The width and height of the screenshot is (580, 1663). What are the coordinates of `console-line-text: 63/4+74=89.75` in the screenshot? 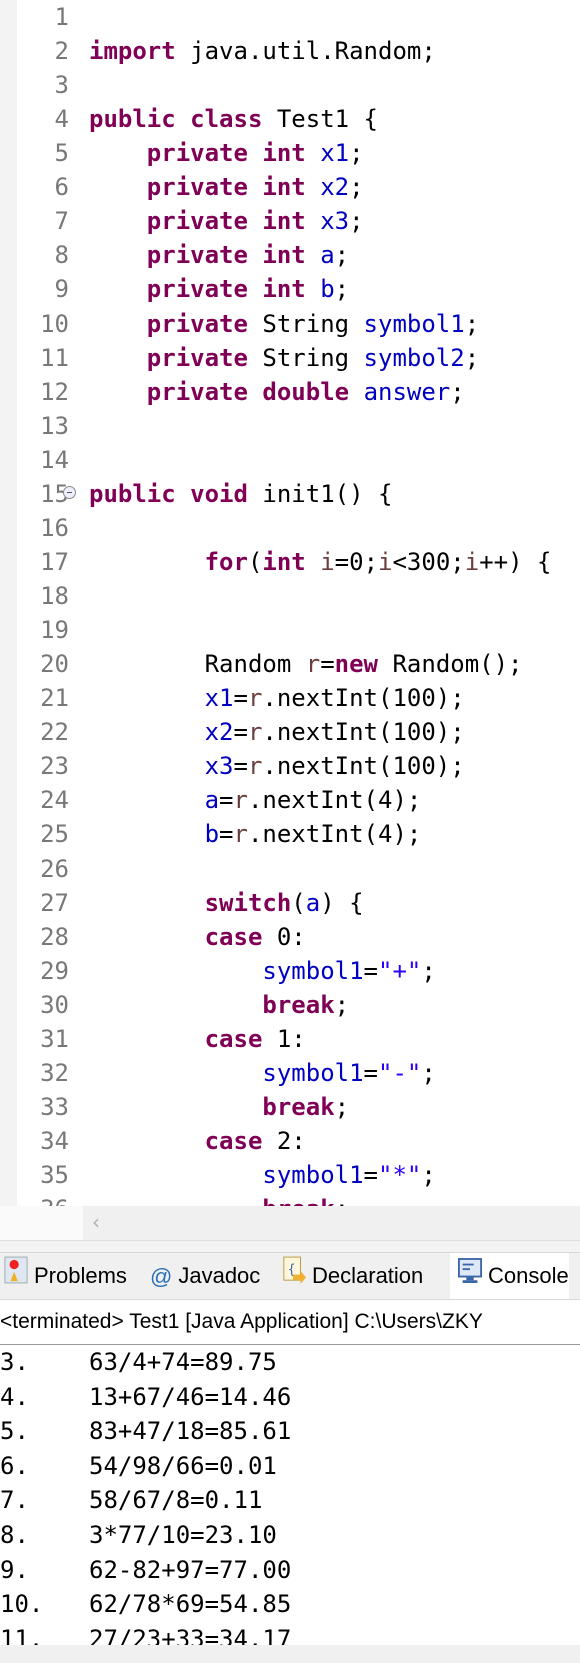 It's located at (183, 1362).